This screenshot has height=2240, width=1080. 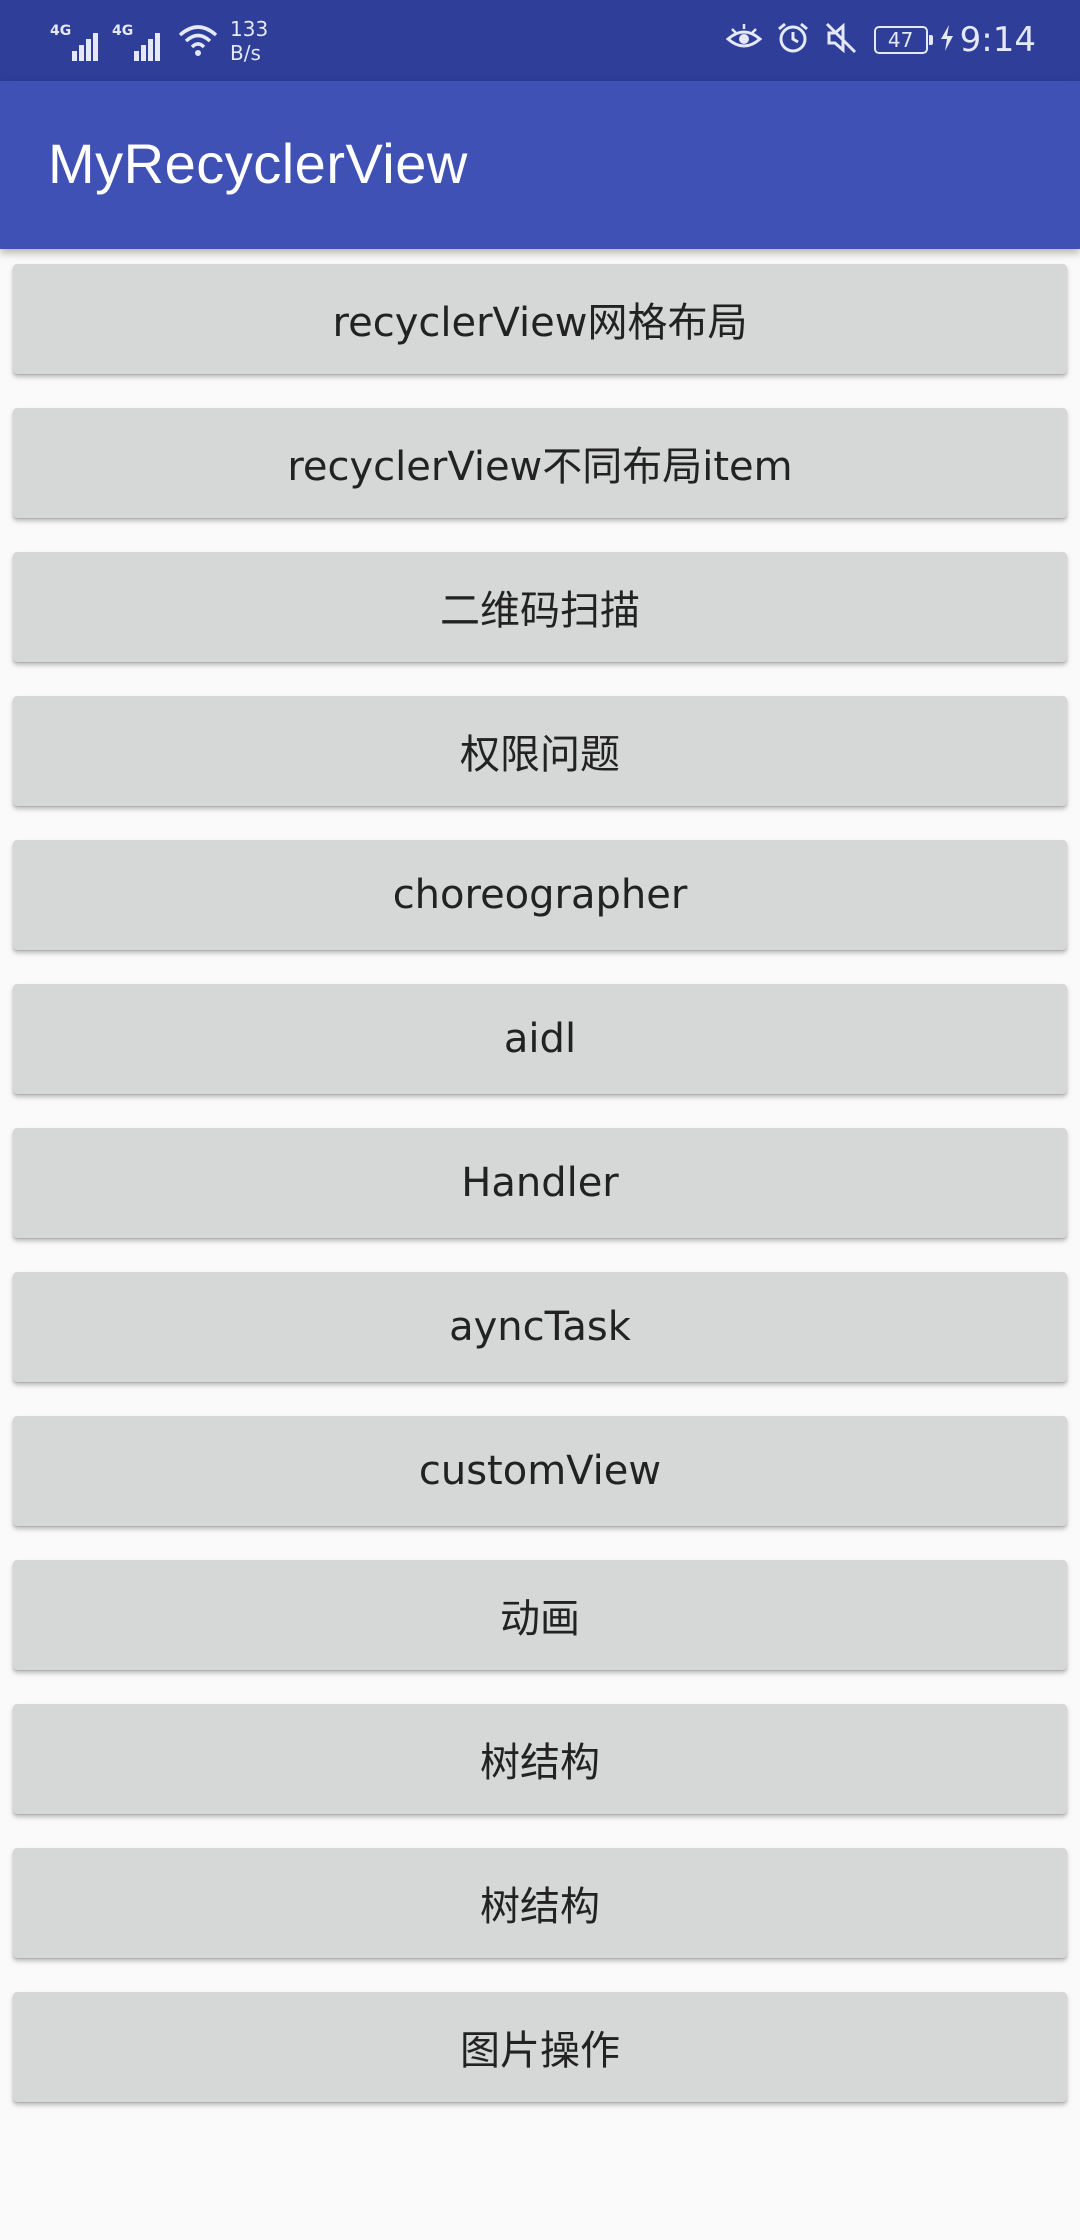 I want to click on tree-structure-button: 树结构, so click(x=540, y=1759).